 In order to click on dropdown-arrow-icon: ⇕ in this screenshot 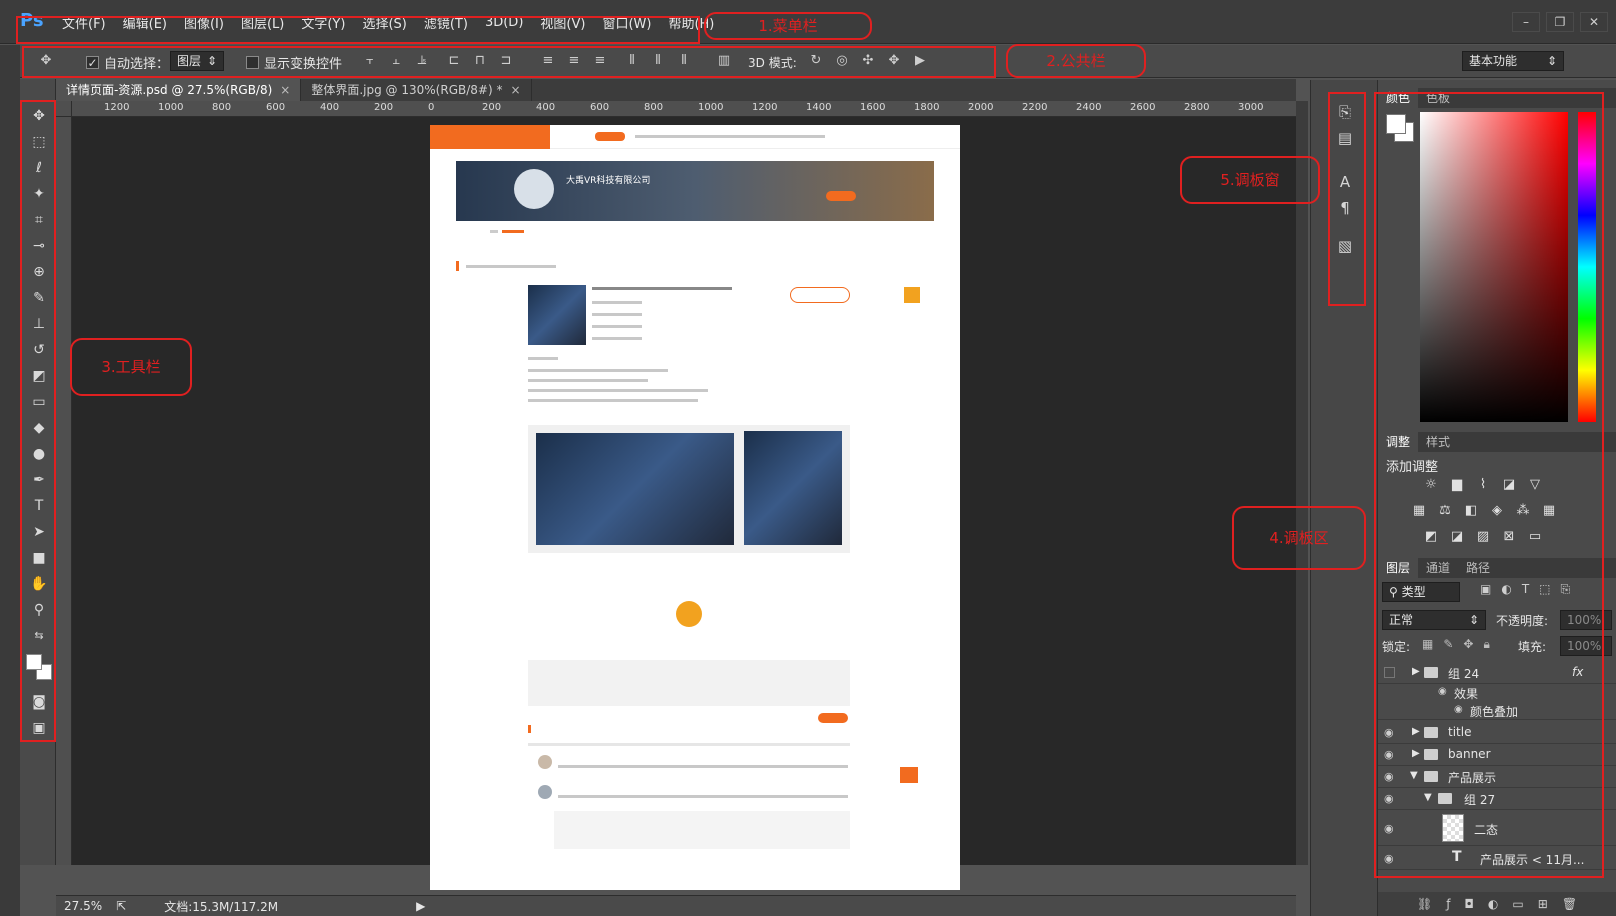, I will do `click(1551, 61)`.